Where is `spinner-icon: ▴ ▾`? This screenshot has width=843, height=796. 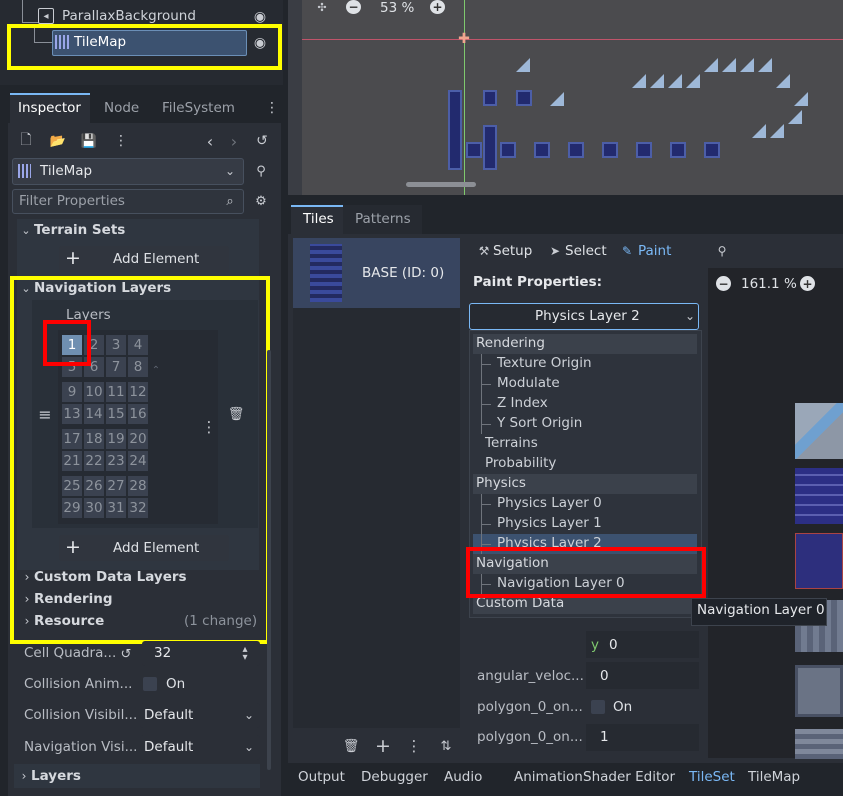 spinner-icon: ▴ ▾ is located at coordinates (245, 654).